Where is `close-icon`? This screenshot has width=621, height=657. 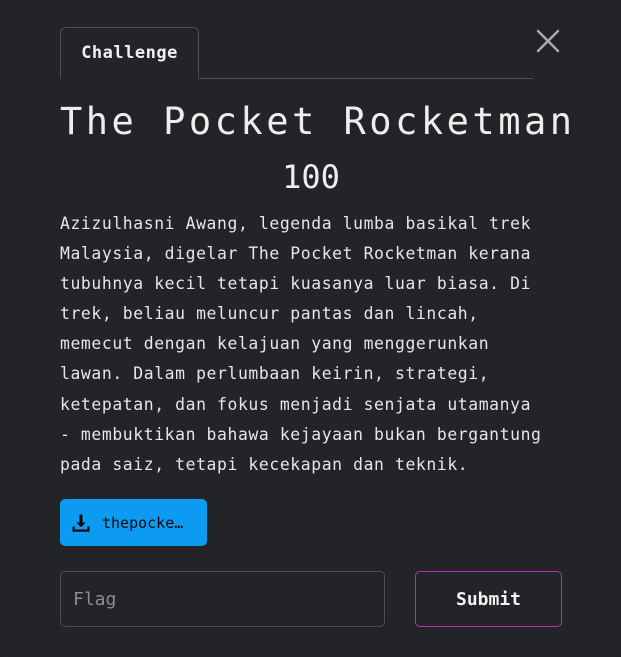
close-icon is located at coordinates (548, 41).